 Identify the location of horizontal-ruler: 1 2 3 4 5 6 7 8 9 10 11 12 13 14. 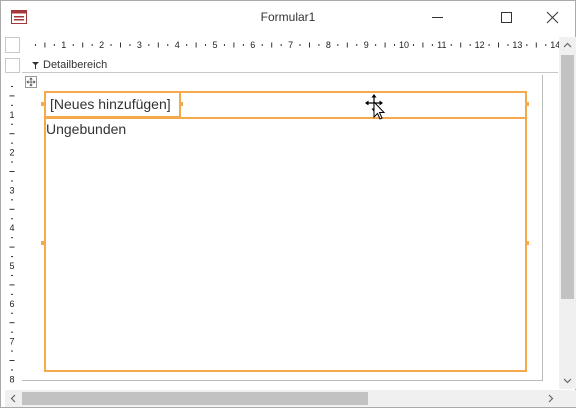
(292, 45).